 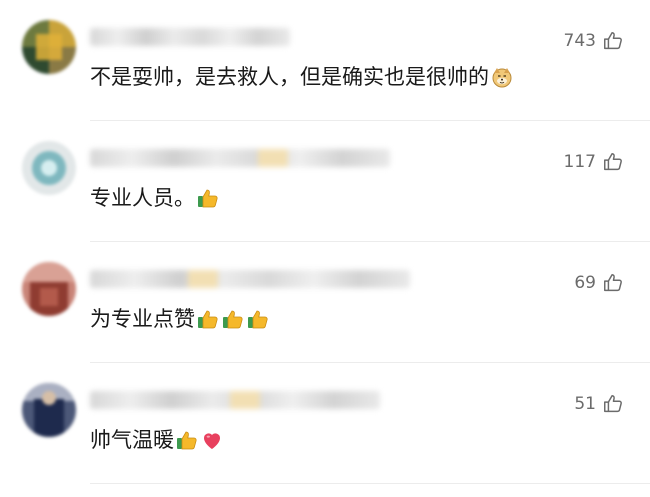 I want to click on divider, so click(x=370, y=483).